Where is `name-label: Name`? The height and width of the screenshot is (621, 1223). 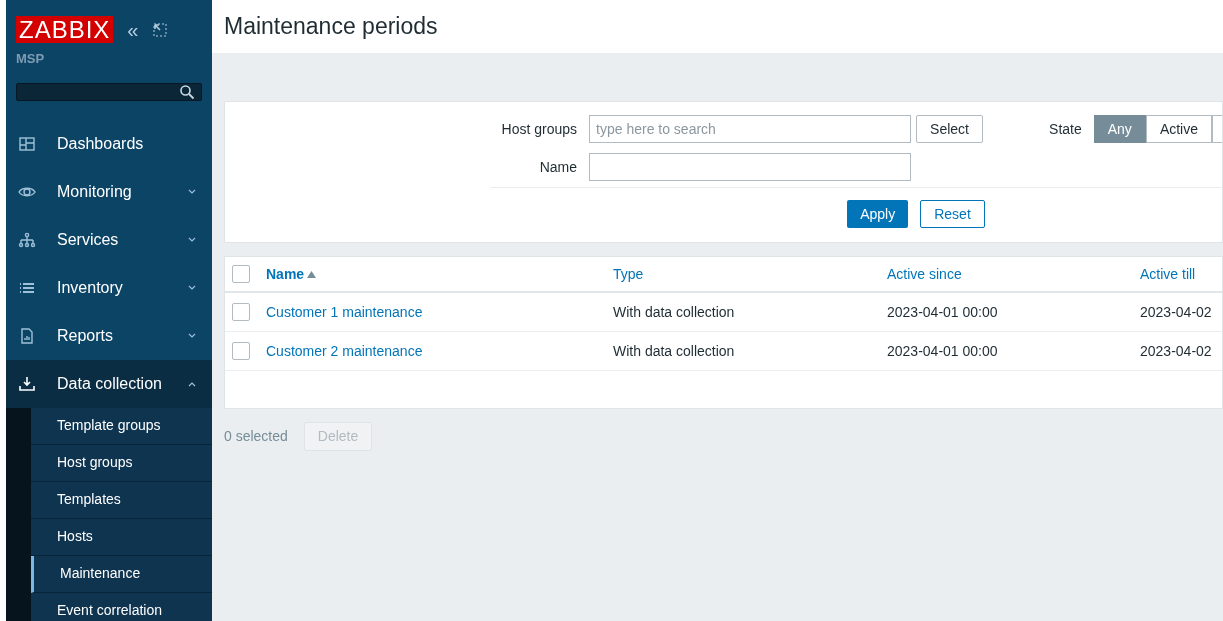
name-label: Name is located at coordinates (558, 167).